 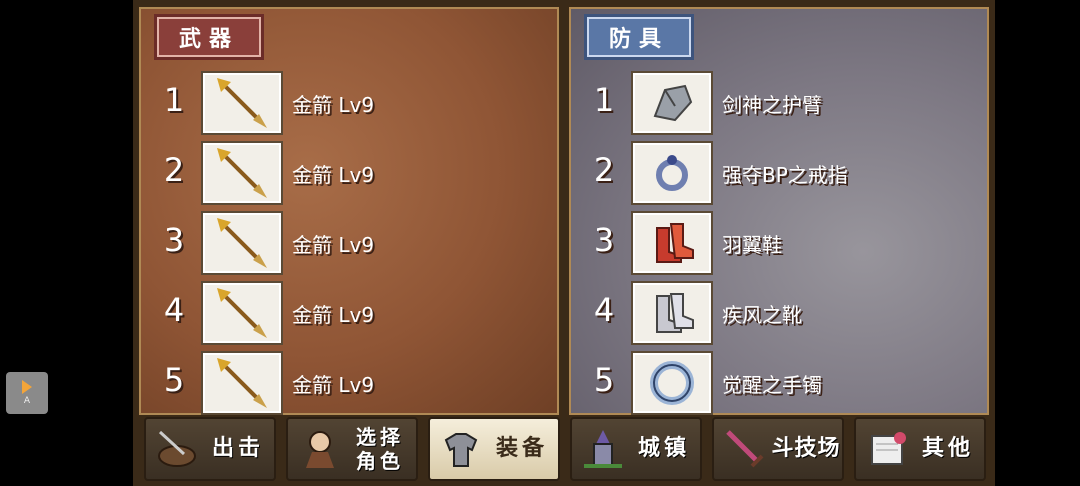 I want to click on weapon-row: 2 金箭 Lv9, so click(x=349, y=173).